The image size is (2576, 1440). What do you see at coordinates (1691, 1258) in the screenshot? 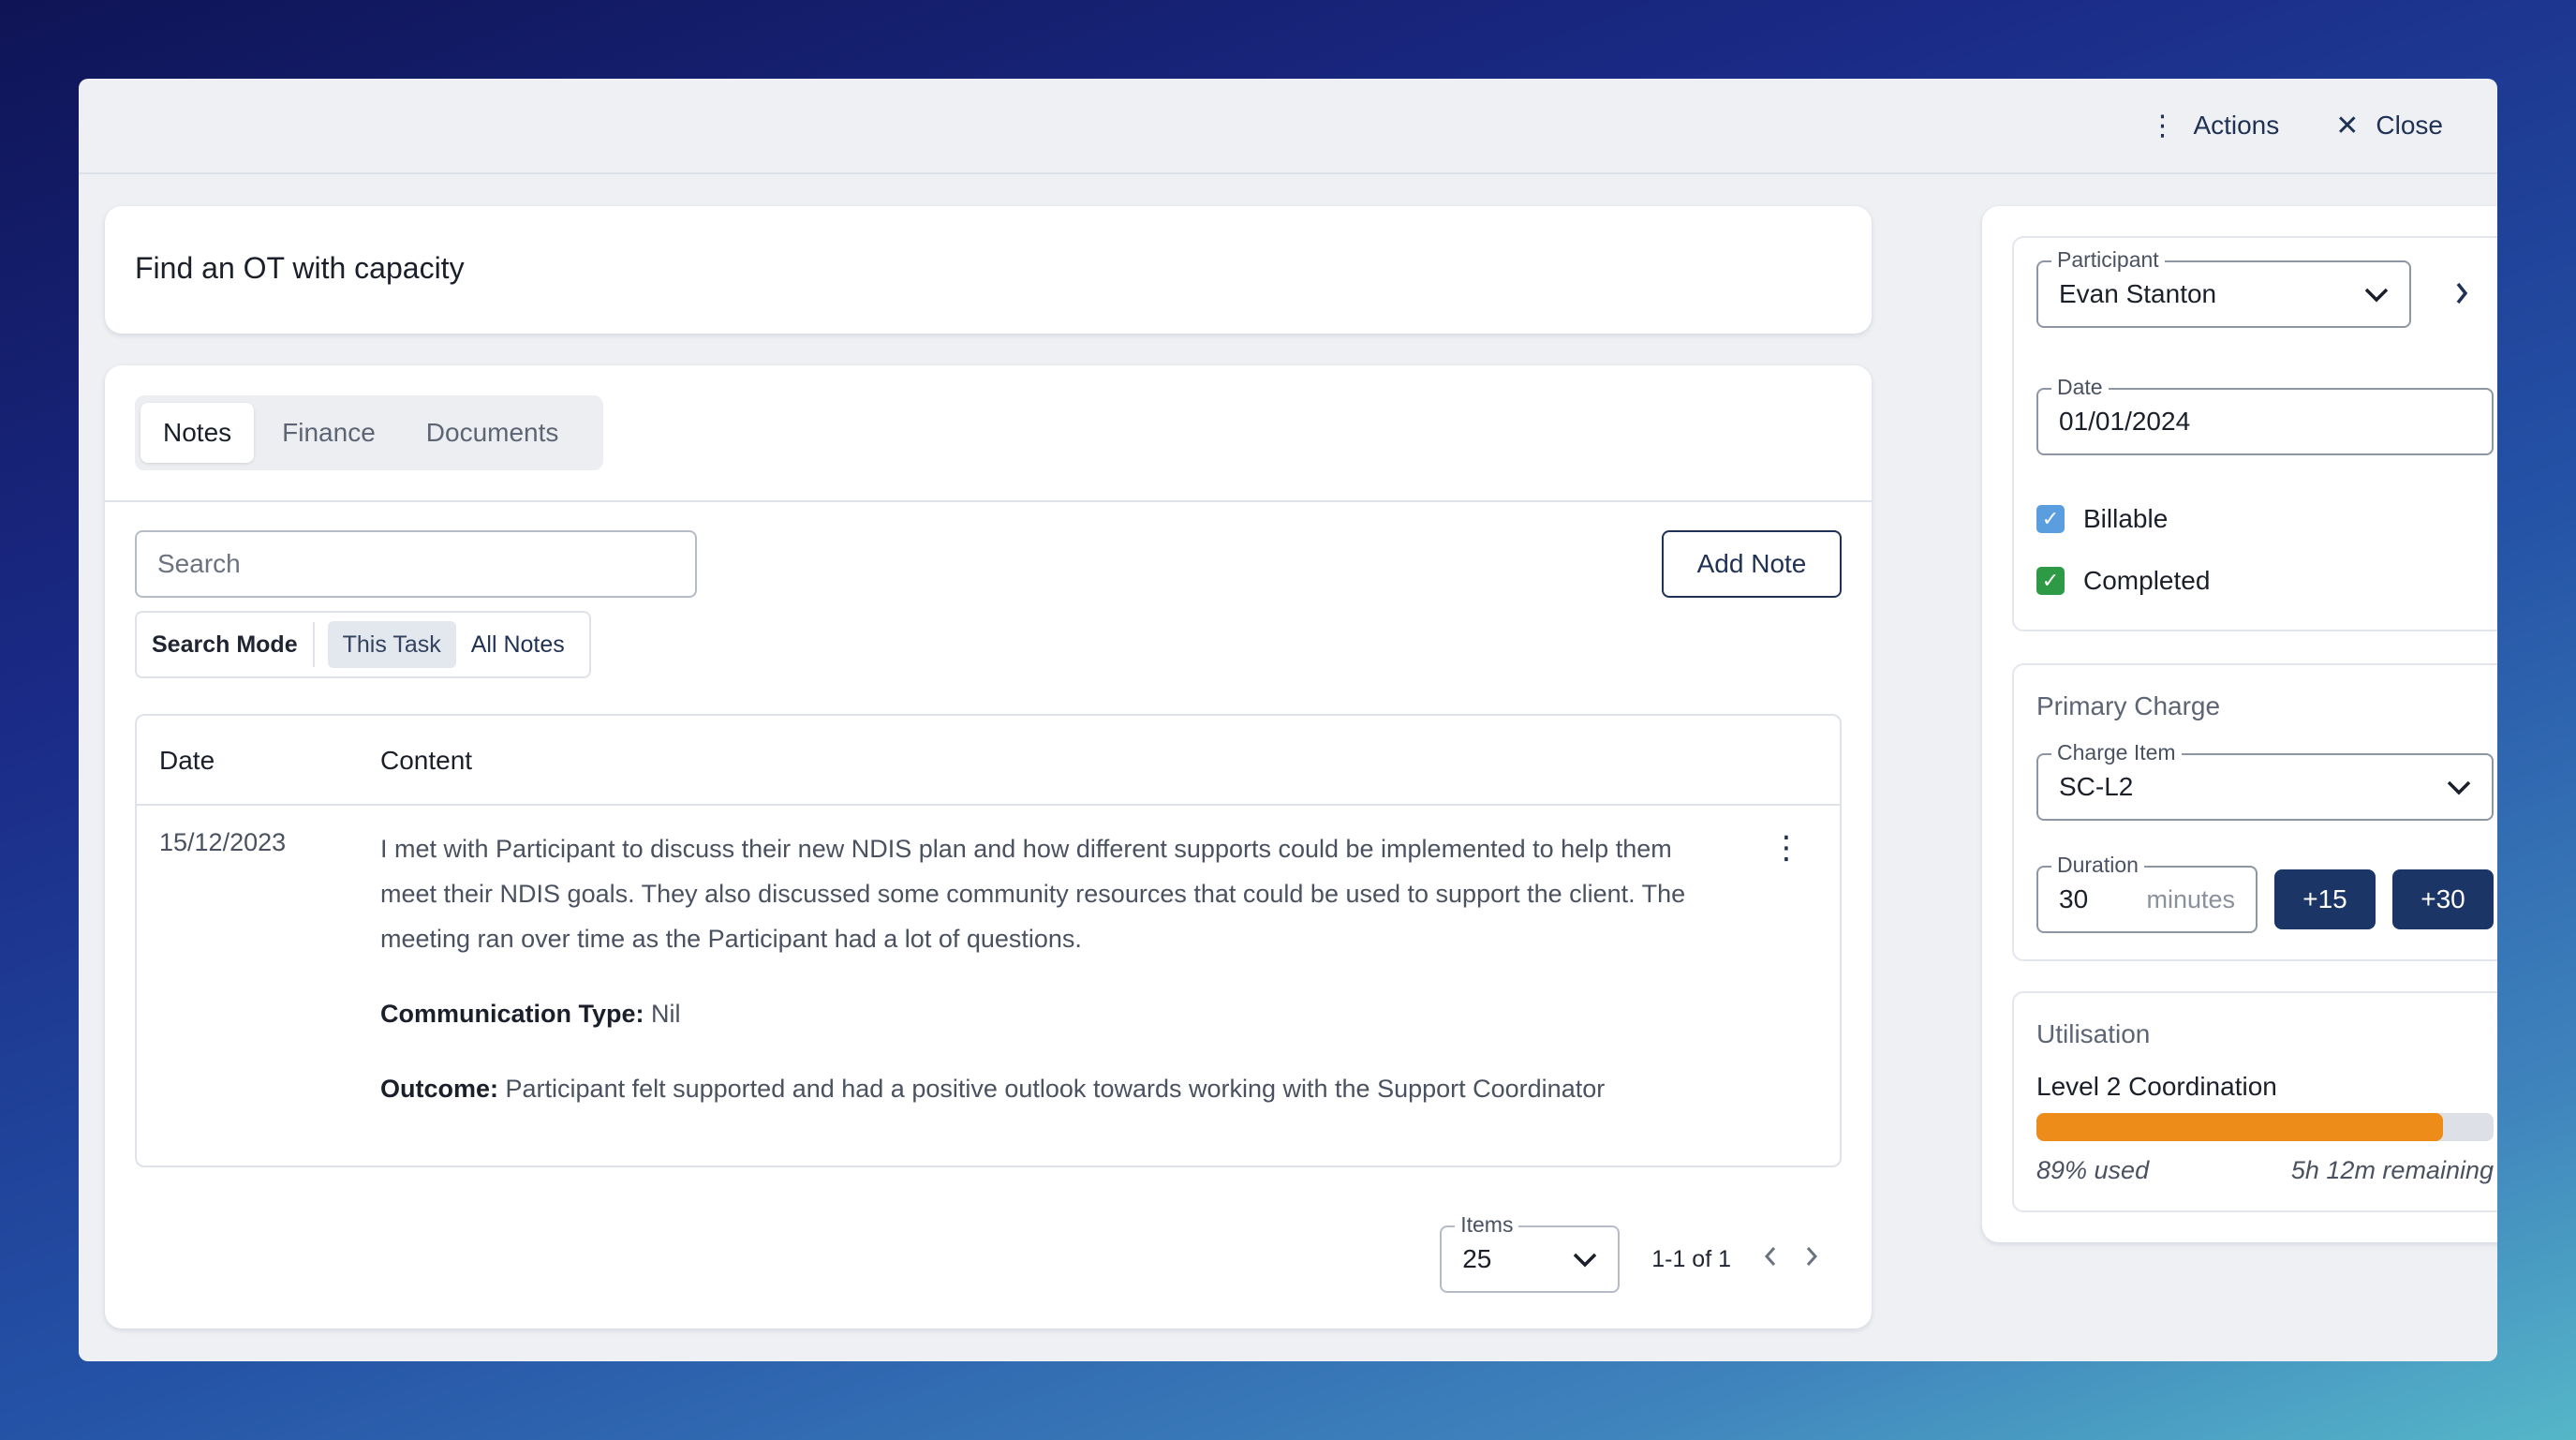
I see `page-range: 1-1 of 1` at bounding box center [1691, 1258].